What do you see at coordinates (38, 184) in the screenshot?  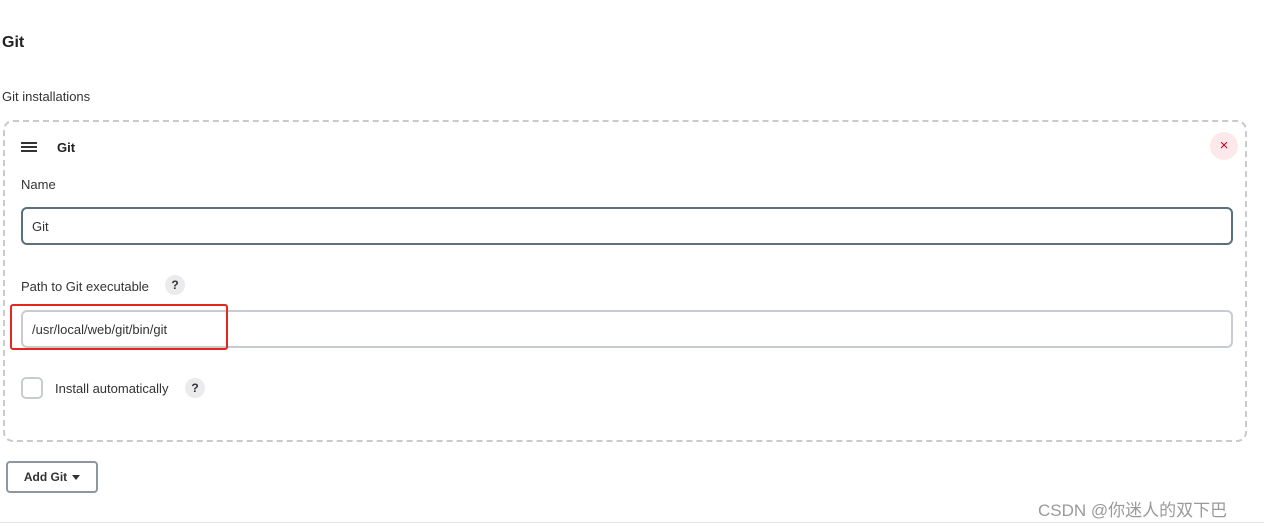 I see `name-label: Name` at bounding box center [38, 184].